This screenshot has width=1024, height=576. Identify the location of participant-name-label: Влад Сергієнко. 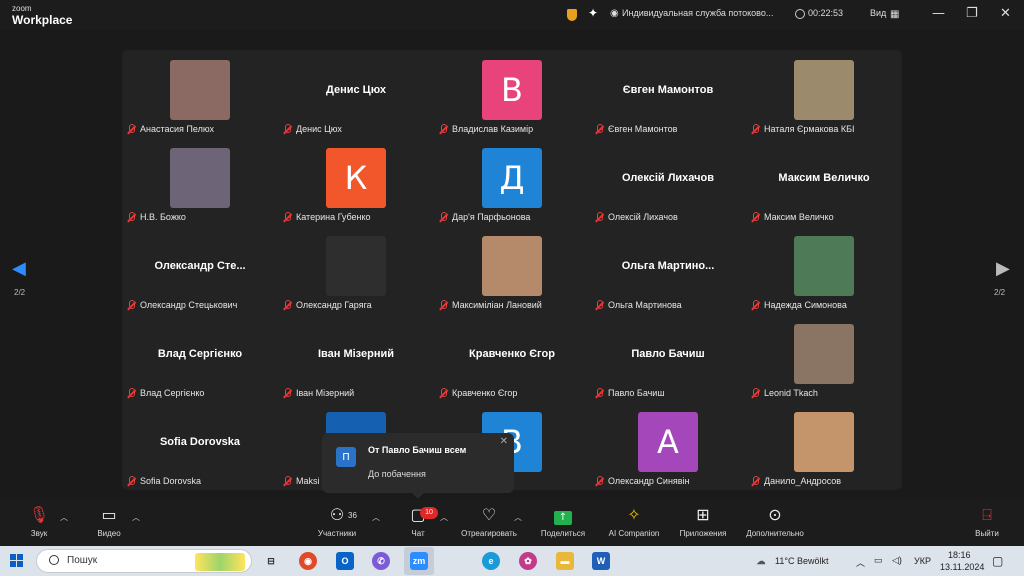
(165, 393).